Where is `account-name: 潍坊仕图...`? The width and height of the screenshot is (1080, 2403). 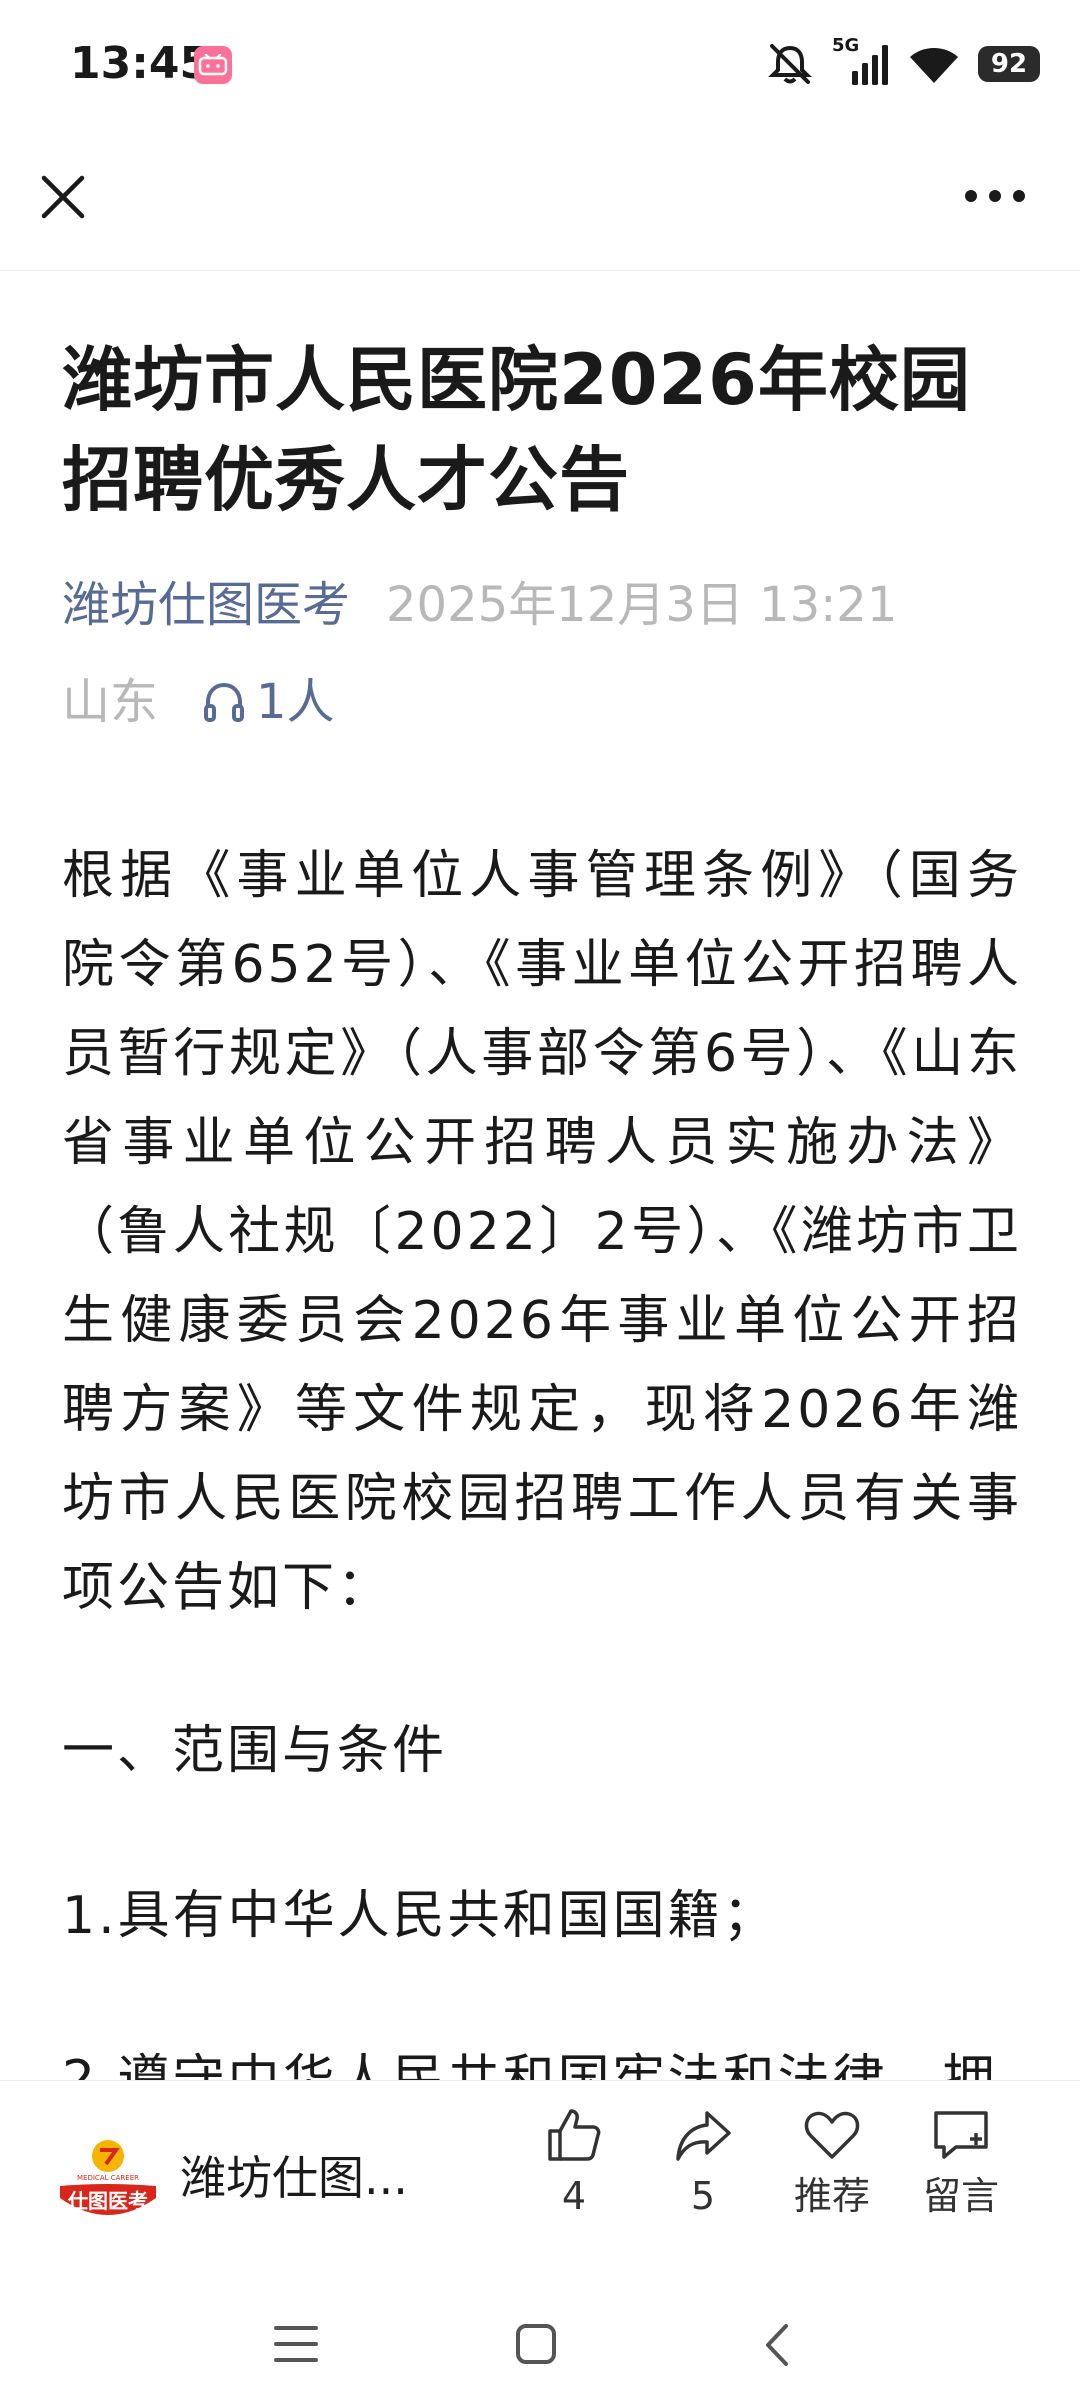
account-name: 潍坊仕图... is located at coordinates (294, 2178).